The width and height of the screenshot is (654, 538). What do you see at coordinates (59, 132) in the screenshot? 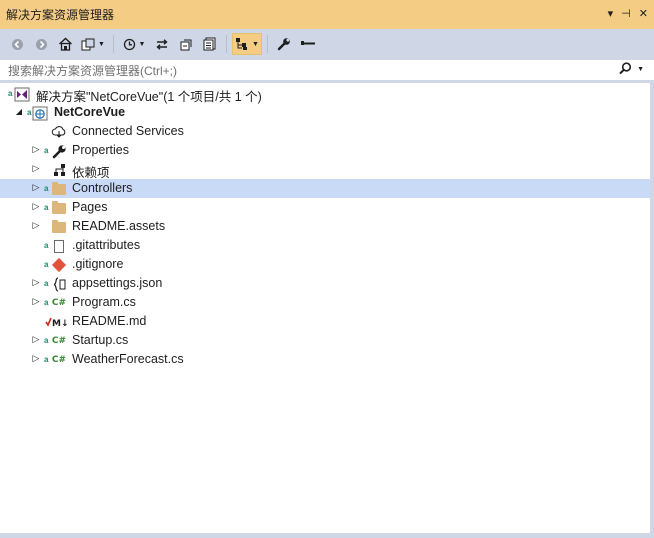
I see `connected-services-icon` at bounding box center [59, 132].